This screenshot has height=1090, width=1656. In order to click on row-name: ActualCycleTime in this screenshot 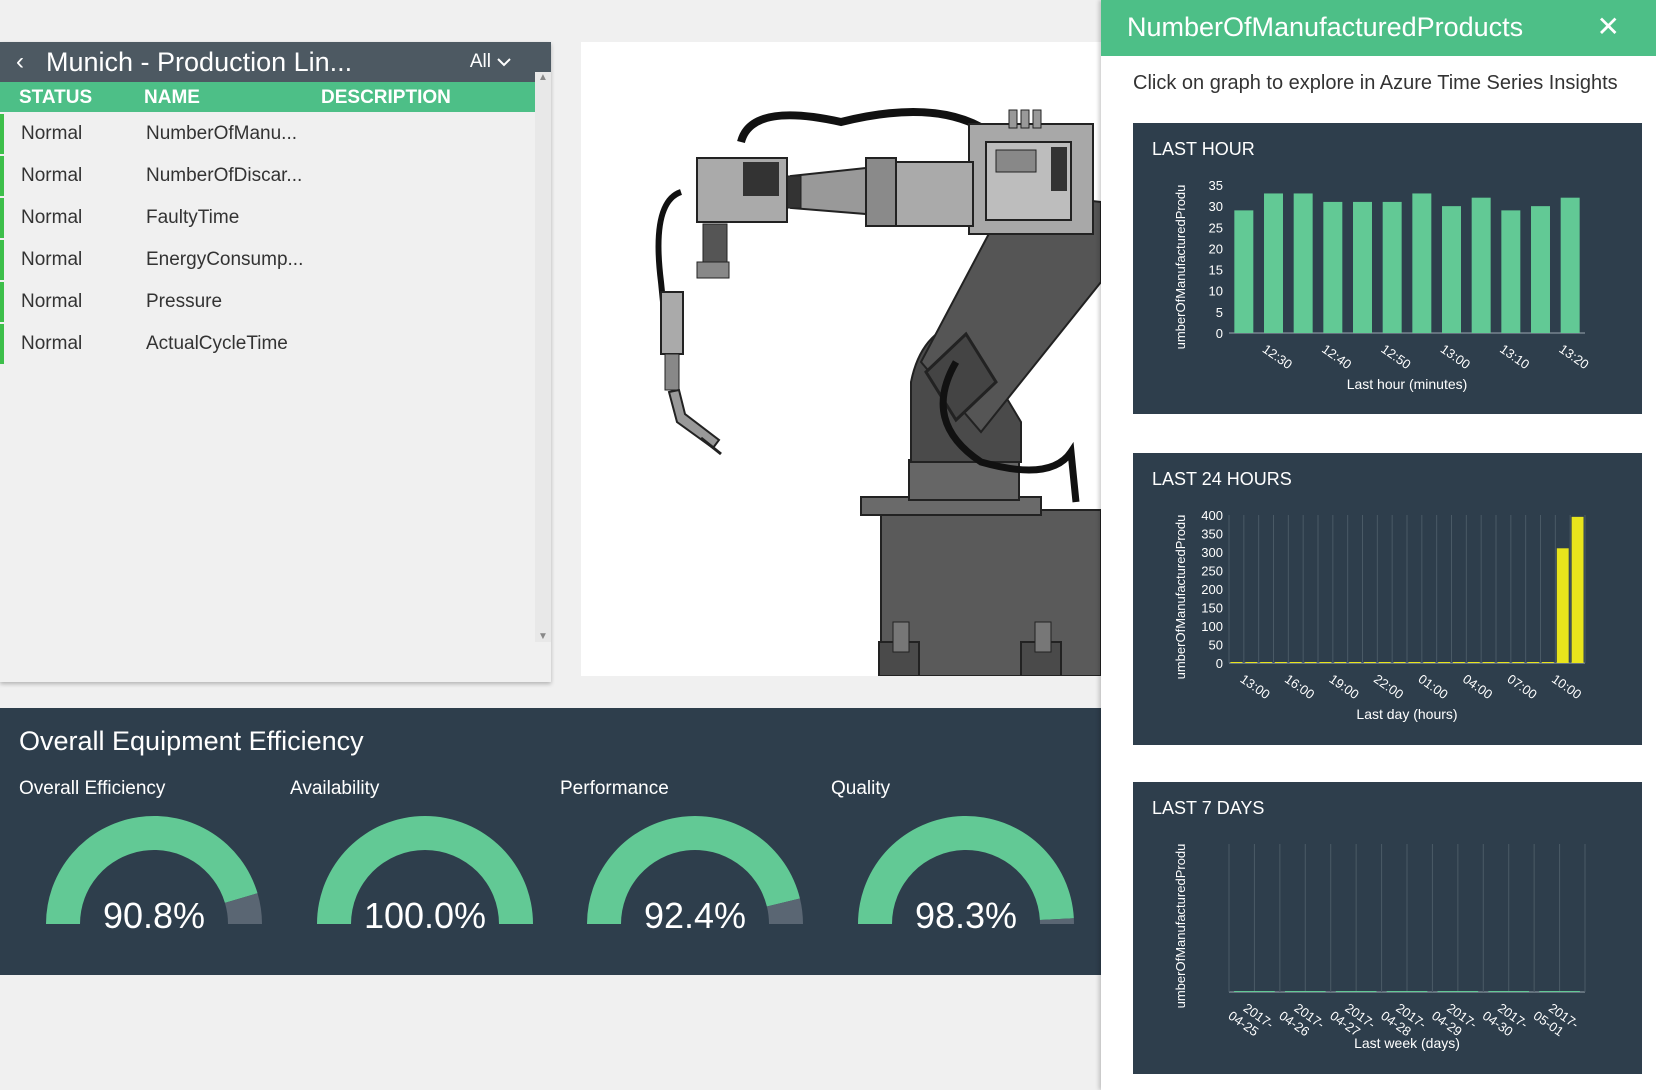, I will do `click(217, 343)`.